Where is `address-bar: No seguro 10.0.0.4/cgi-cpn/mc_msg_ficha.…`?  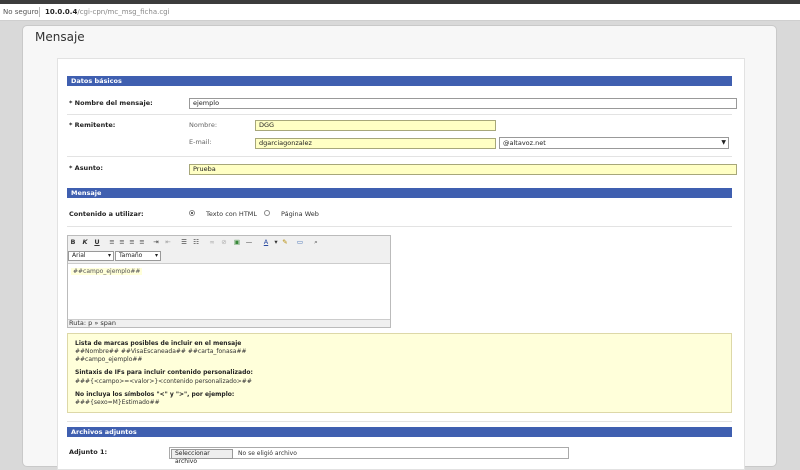 address-bar: No seguro 10.0.0.4/cgi-cpn/mc_msg_ficha.… is located at coordinates (400, 12).